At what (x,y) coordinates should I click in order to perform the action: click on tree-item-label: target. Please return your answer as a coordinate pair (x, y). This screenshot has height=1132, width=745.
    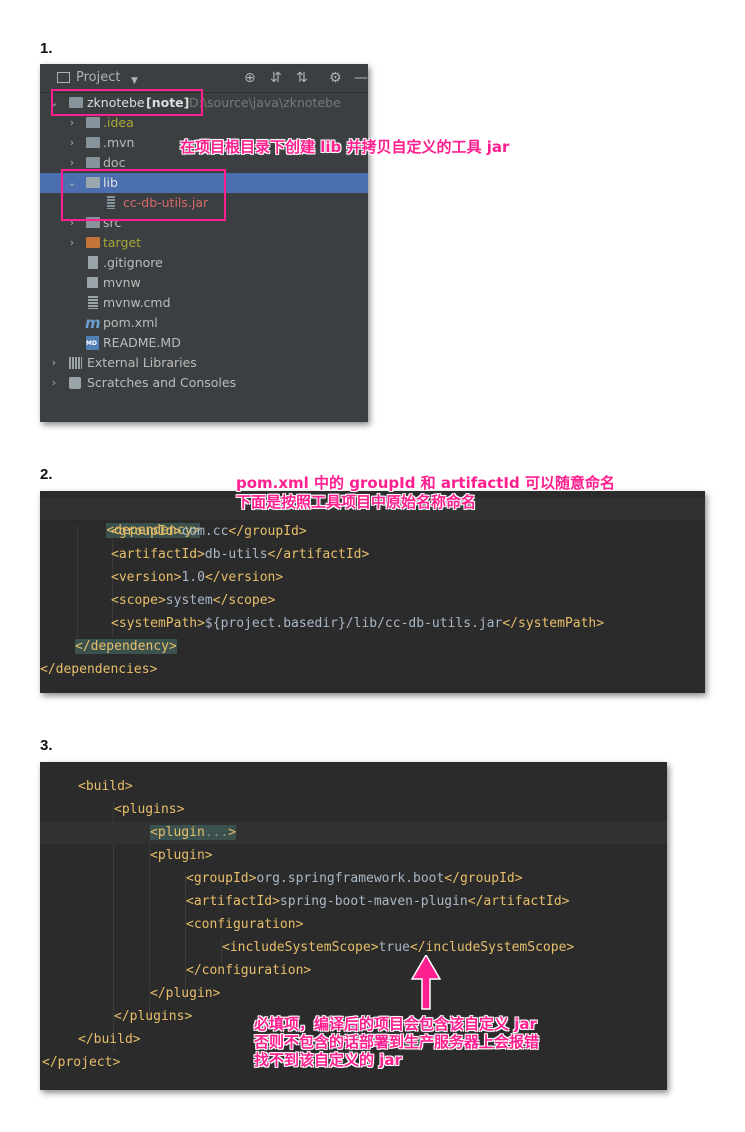
    Looking at the image, I should click on (122, 242).